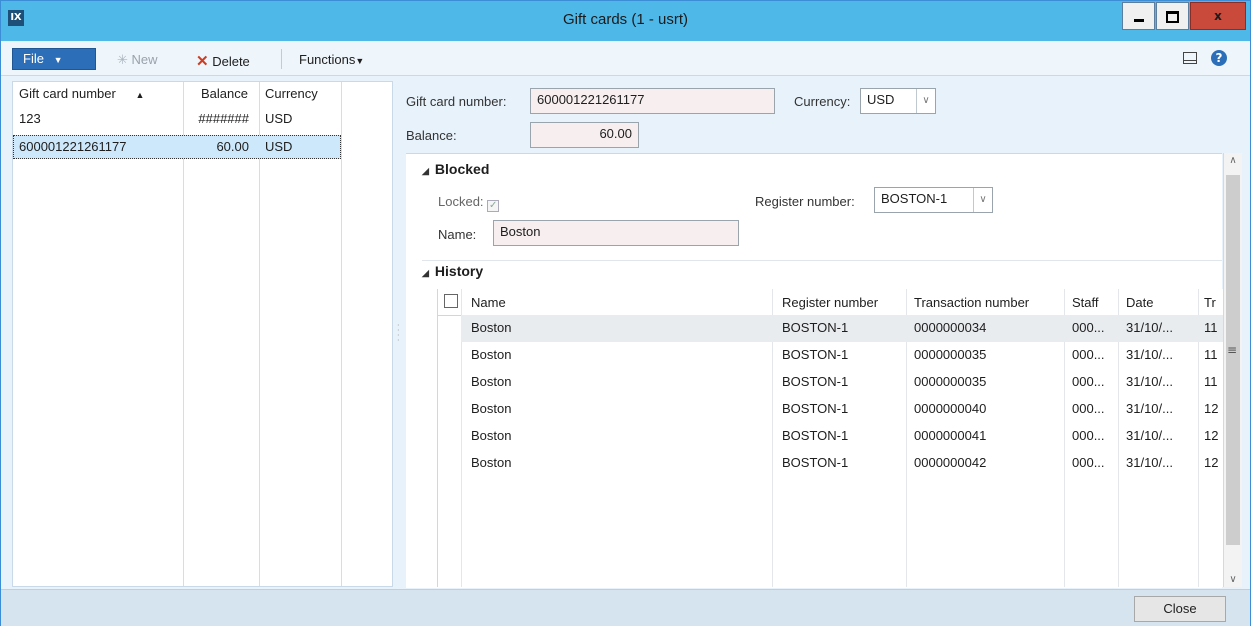 Image resolution: width=1251 pixels, height=626 pixels. Describe the element at coordinates (488, 302) in the screenshot. I see `column-header-name: Name` at that location.